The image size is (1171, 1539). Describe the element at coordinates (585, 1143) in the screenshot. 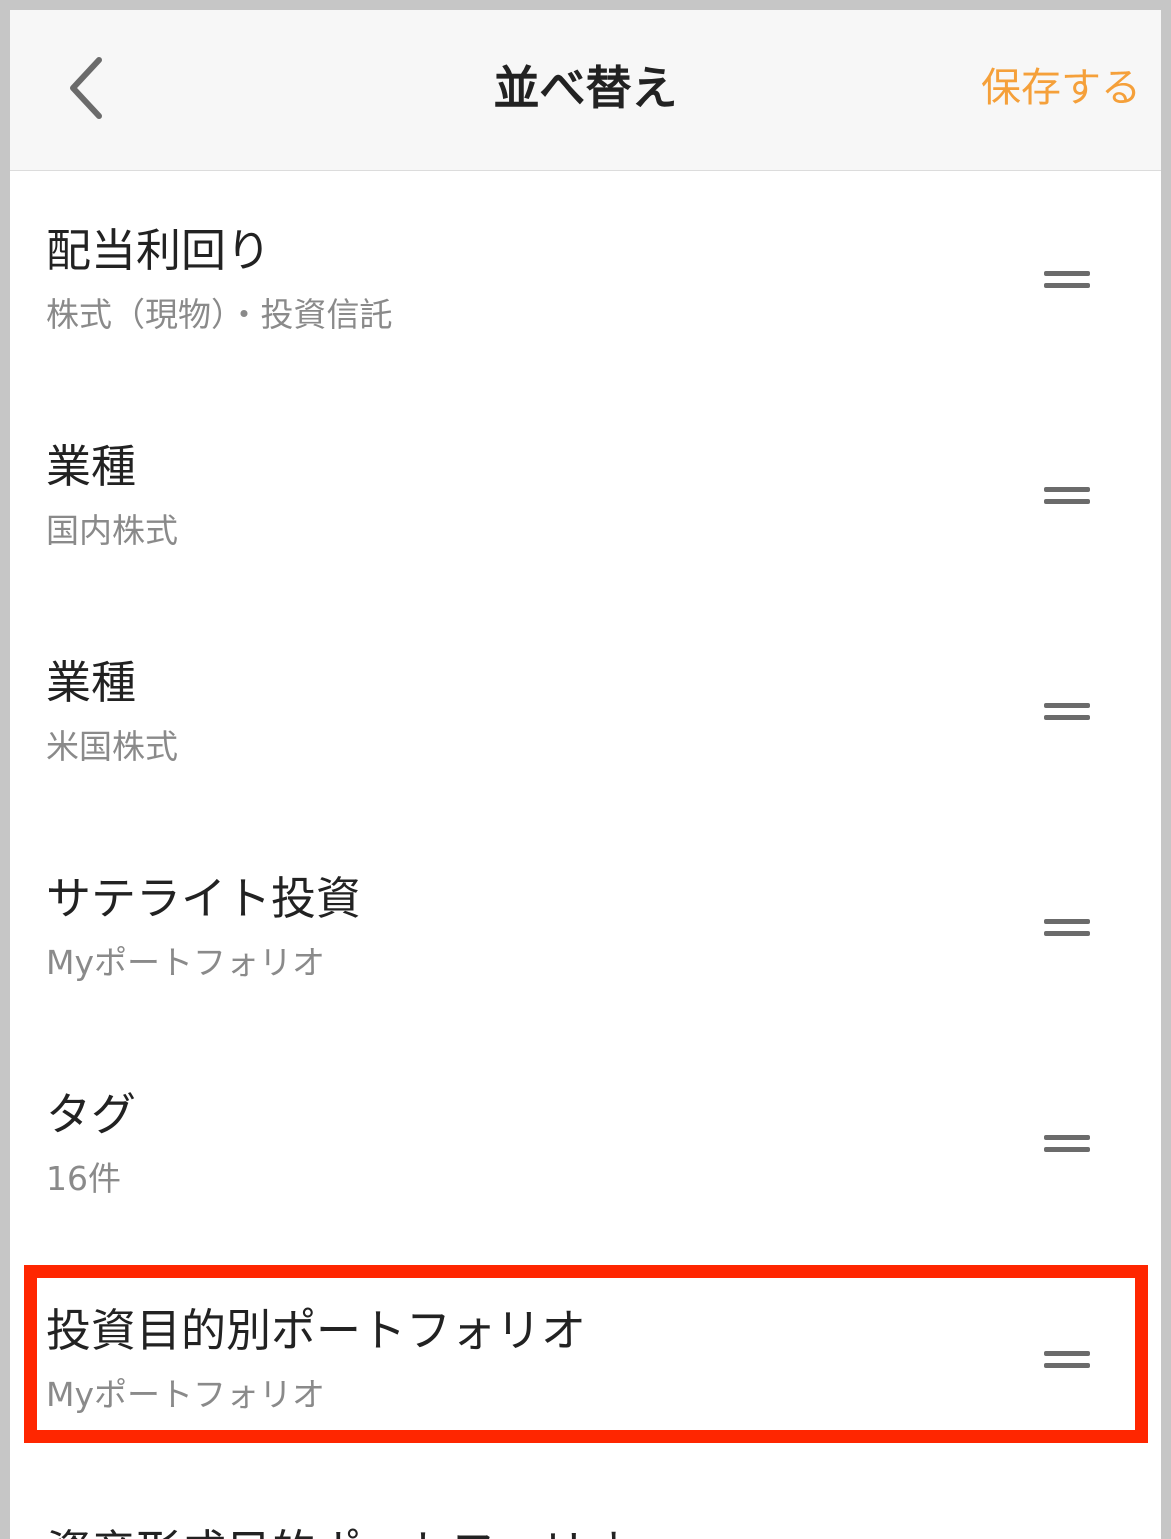

I see `list-item: タグ 16件` at that location.